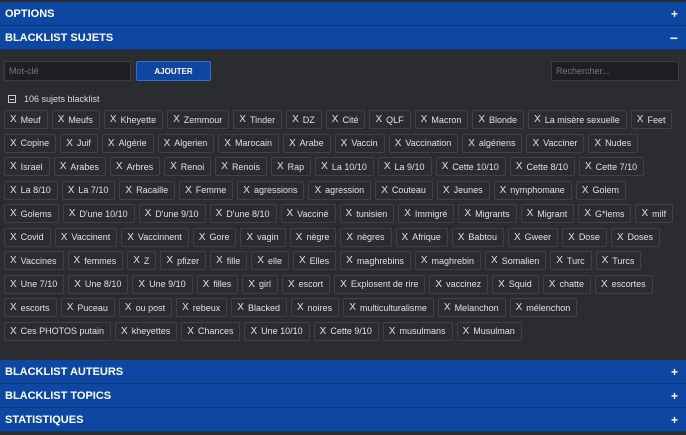 Image resolution: width=686 pixels, height=435 pixels. What do you see at coordinates (515, 284) in the screenshot?
I see `blacklist-tag: X Squid` at bounding box center [515, 284].